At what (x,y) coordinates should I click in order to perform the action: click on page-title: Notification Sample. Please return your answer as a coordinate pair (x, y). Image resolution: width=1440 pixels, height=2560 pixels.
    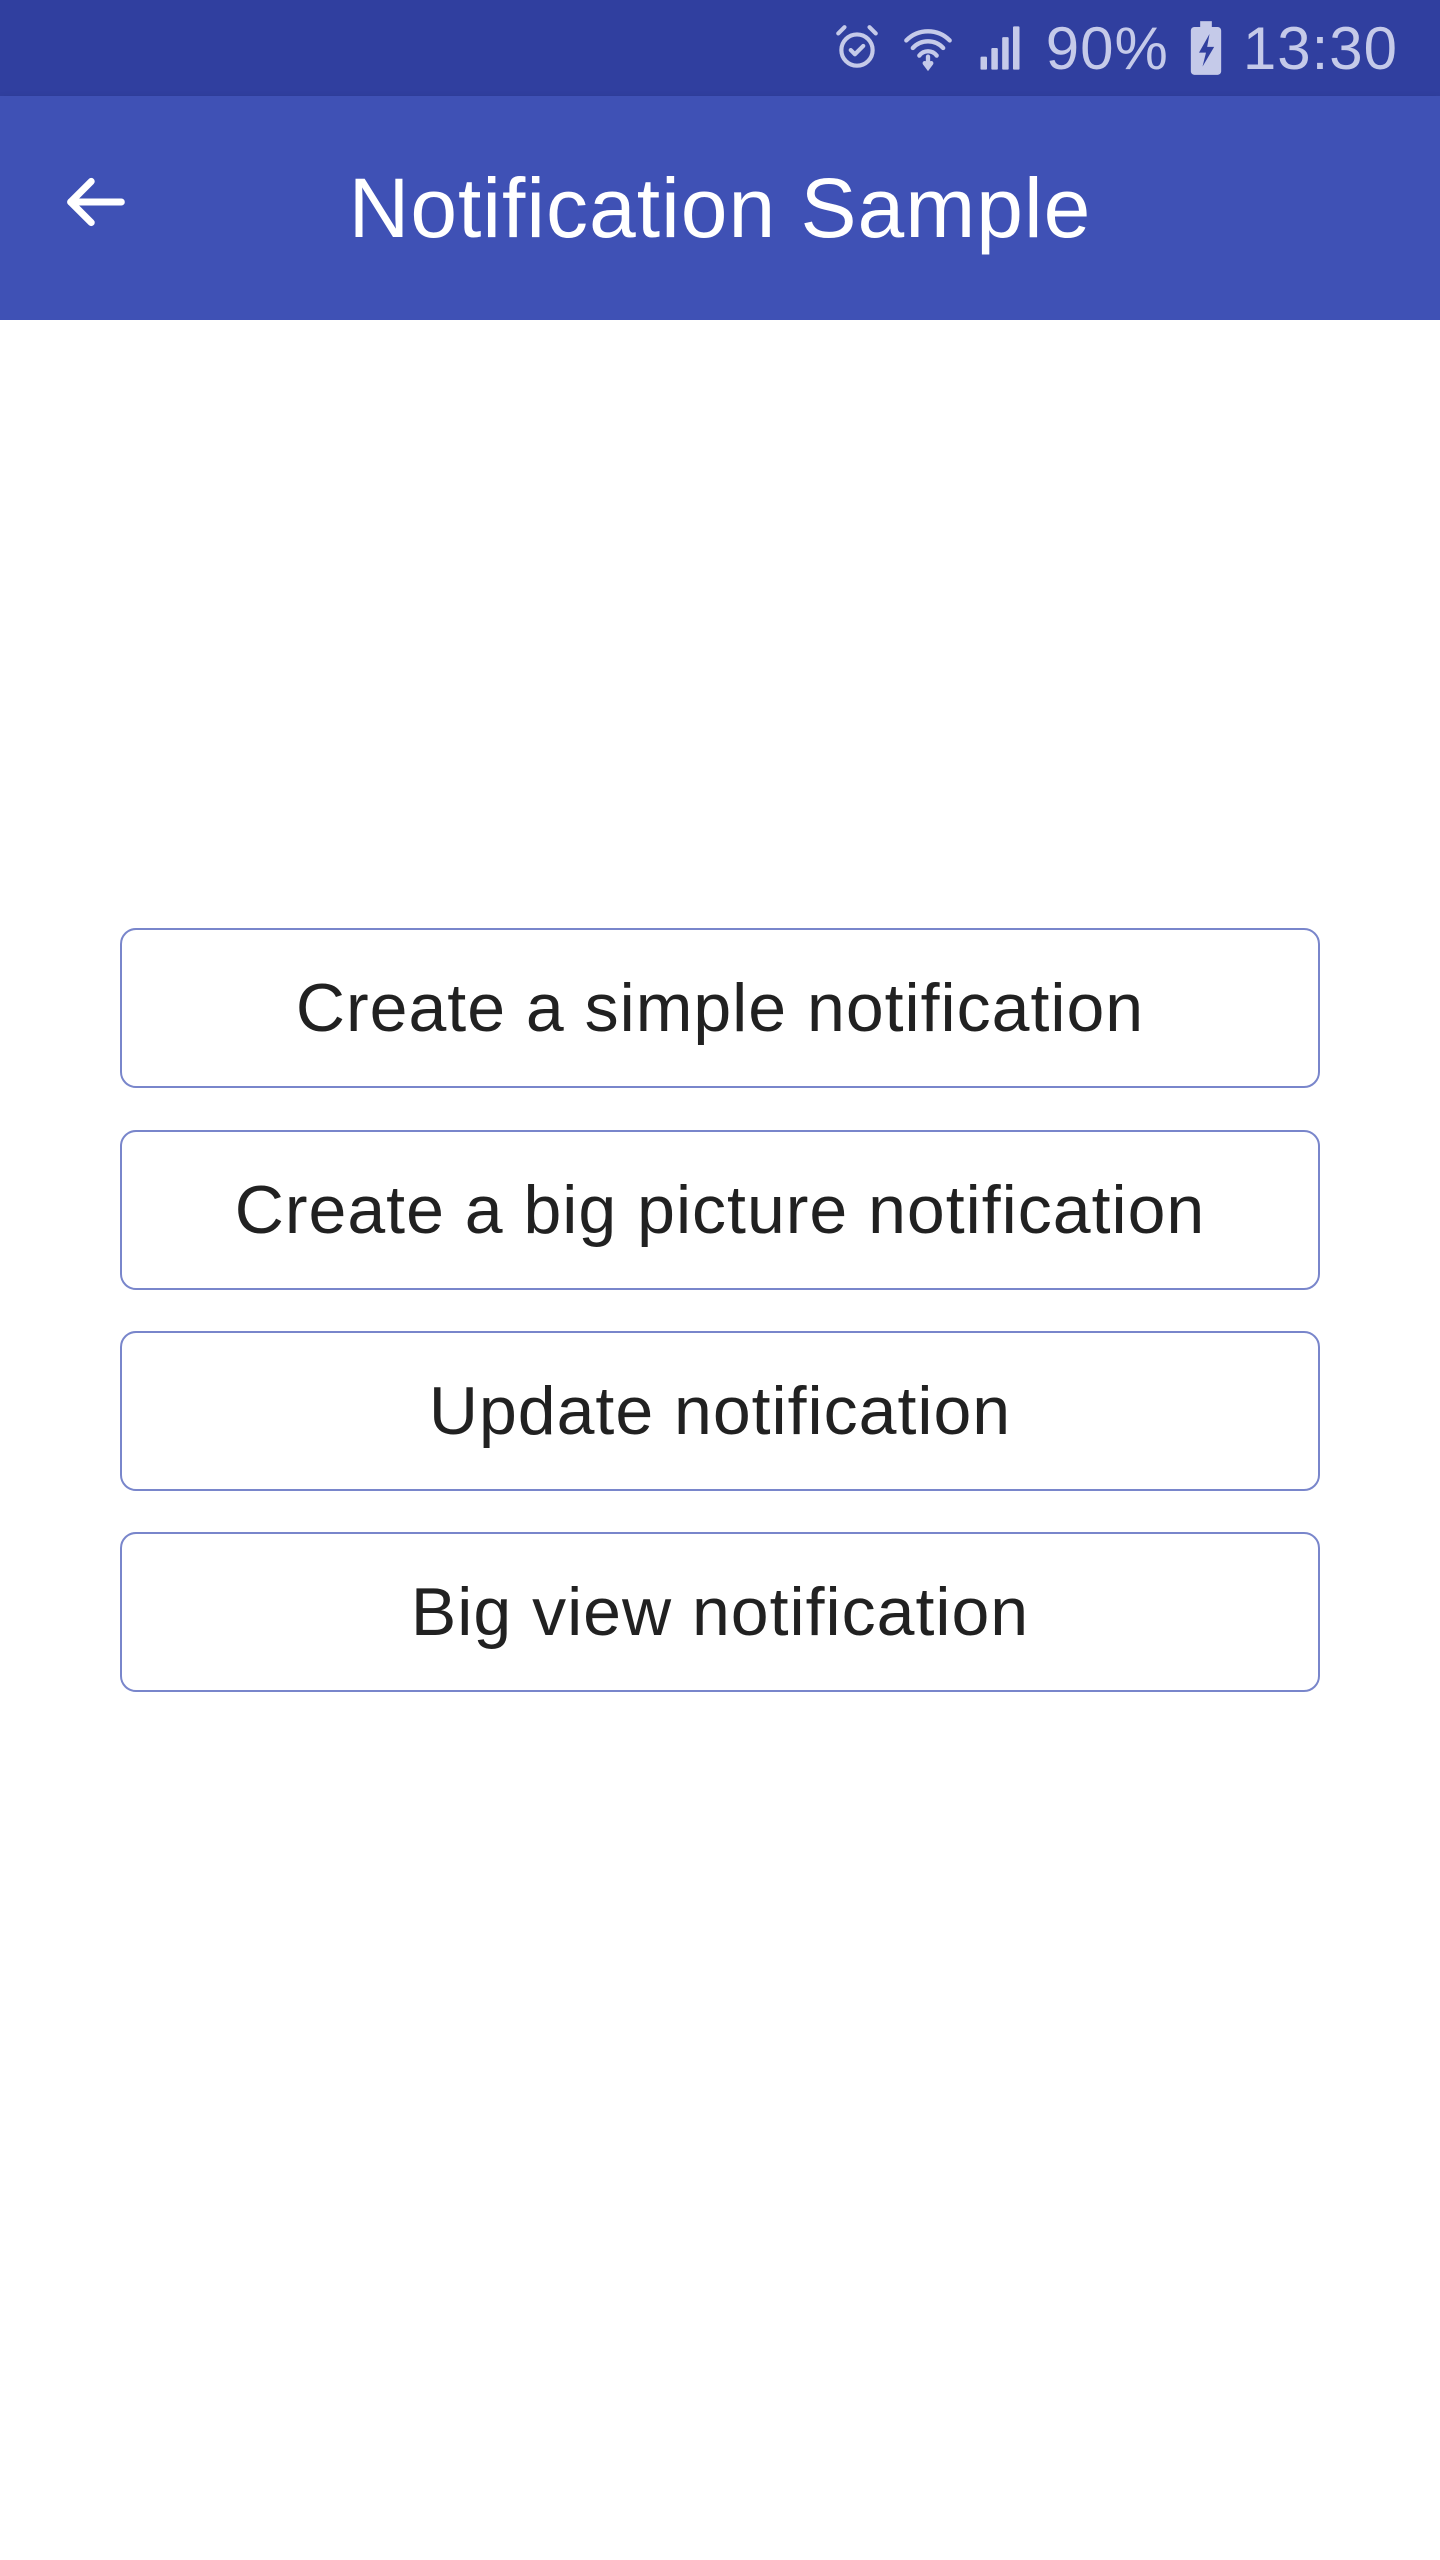
    Looking at the image, I should click on (720, 208).